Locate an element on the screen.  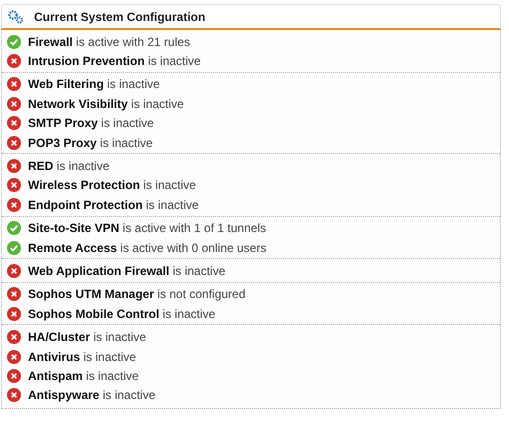
status-text: Site-to-Site VPN is active with 1 of 1 tunnels is located at coordinates (147, 228).